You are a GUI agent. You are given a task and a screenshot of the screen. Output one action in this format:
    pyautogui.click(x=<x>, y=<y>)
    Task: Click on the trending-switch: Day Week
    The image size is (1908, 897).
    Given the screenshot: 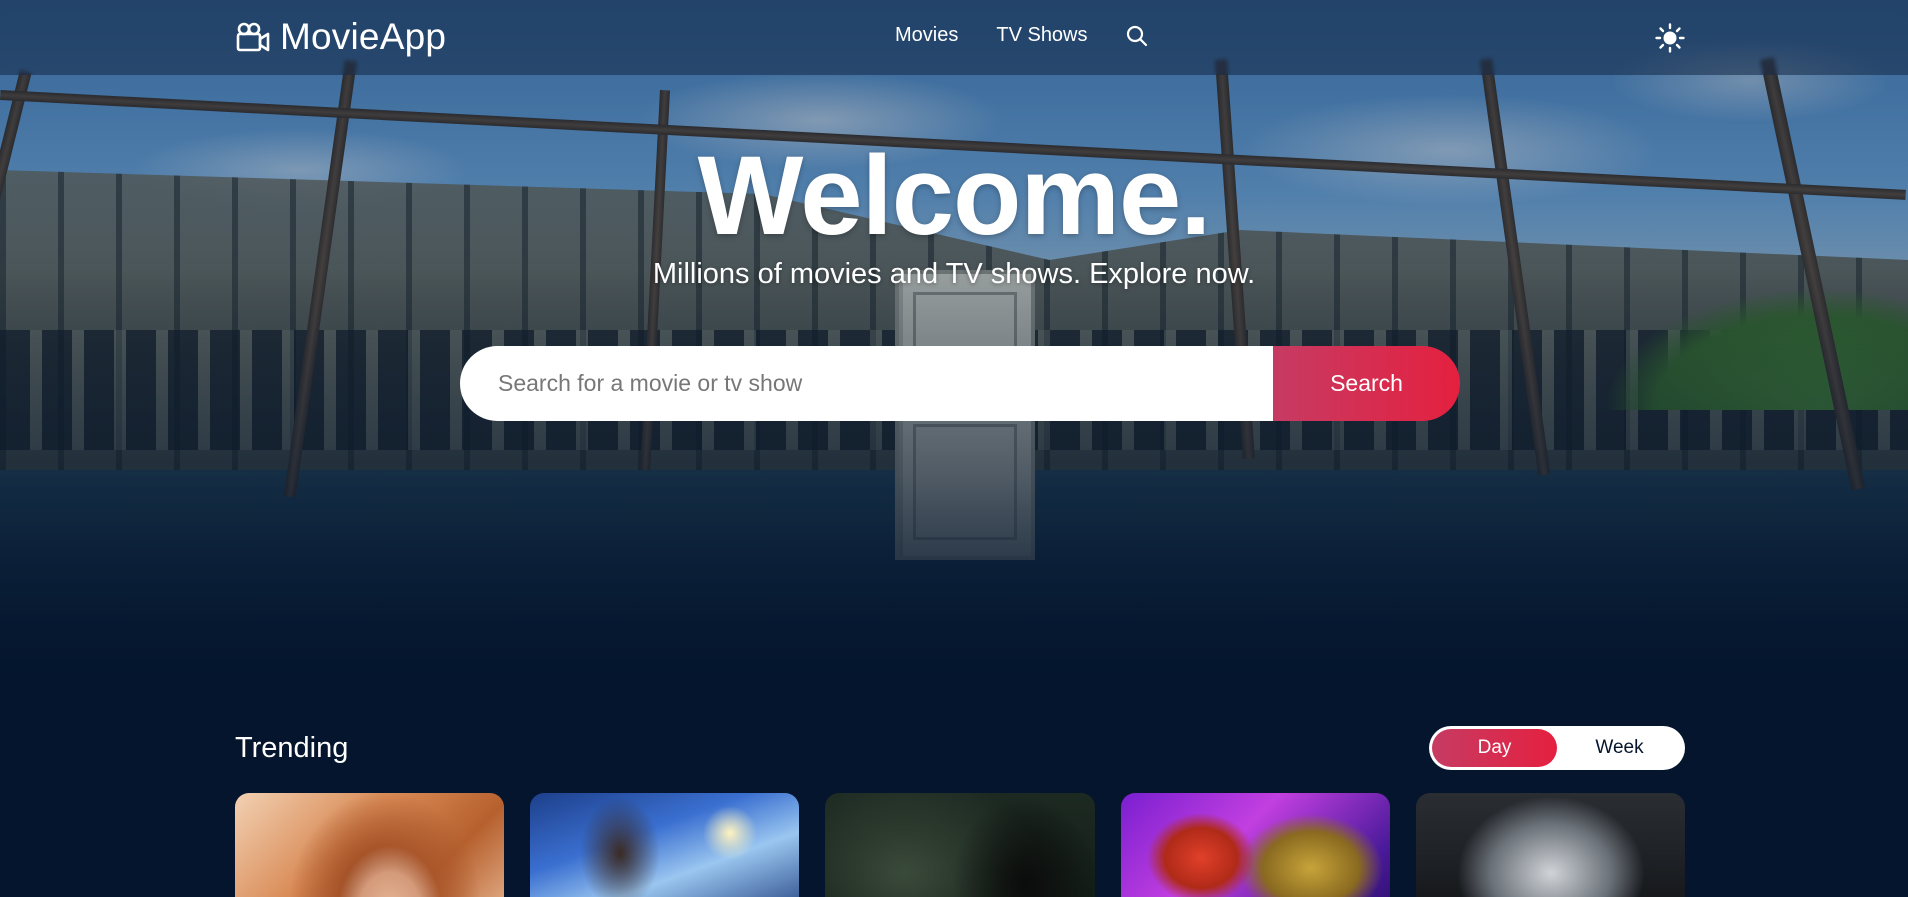 What is the action you would take?
    pyautogui.click(x=1557, y=748)
    